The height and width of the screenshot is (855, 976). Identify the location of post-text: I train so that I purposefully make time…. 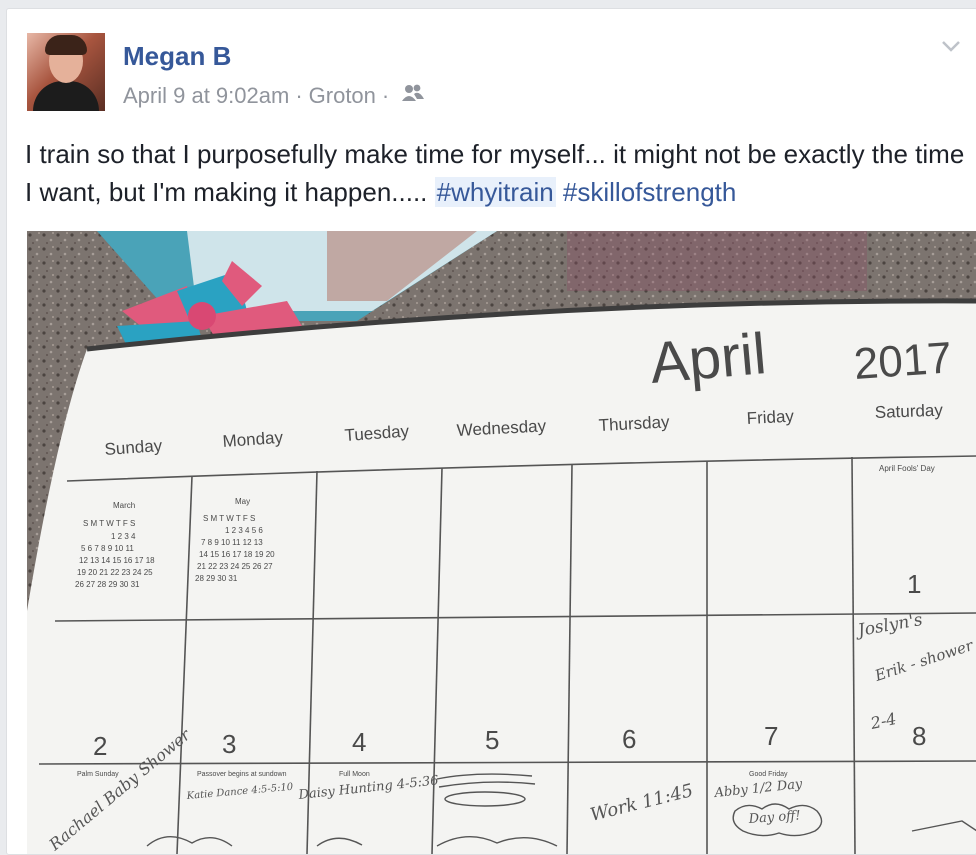
(495, 173).